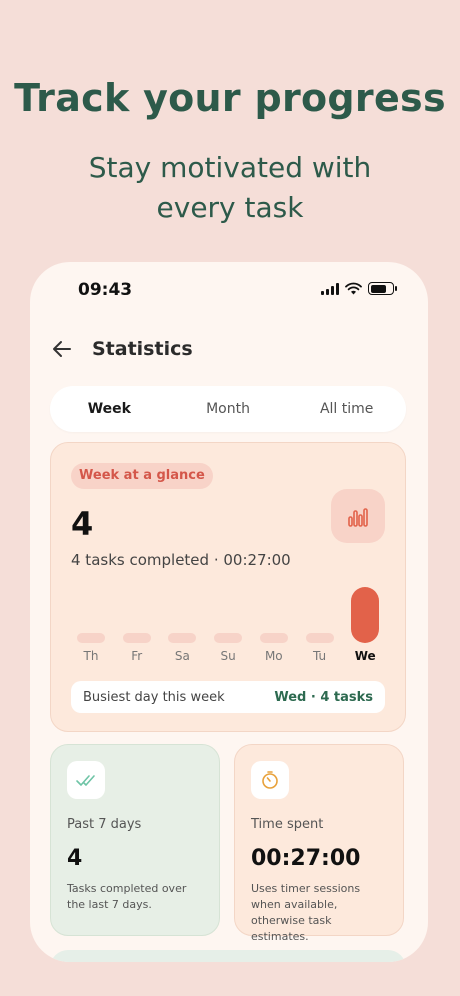 This screenshot has width=460, height=996. What do you see at coordinates (154, 697) in the screenshot?
I see `busiest-day-label: Busiest day this week` at bounding box center [154, 697].